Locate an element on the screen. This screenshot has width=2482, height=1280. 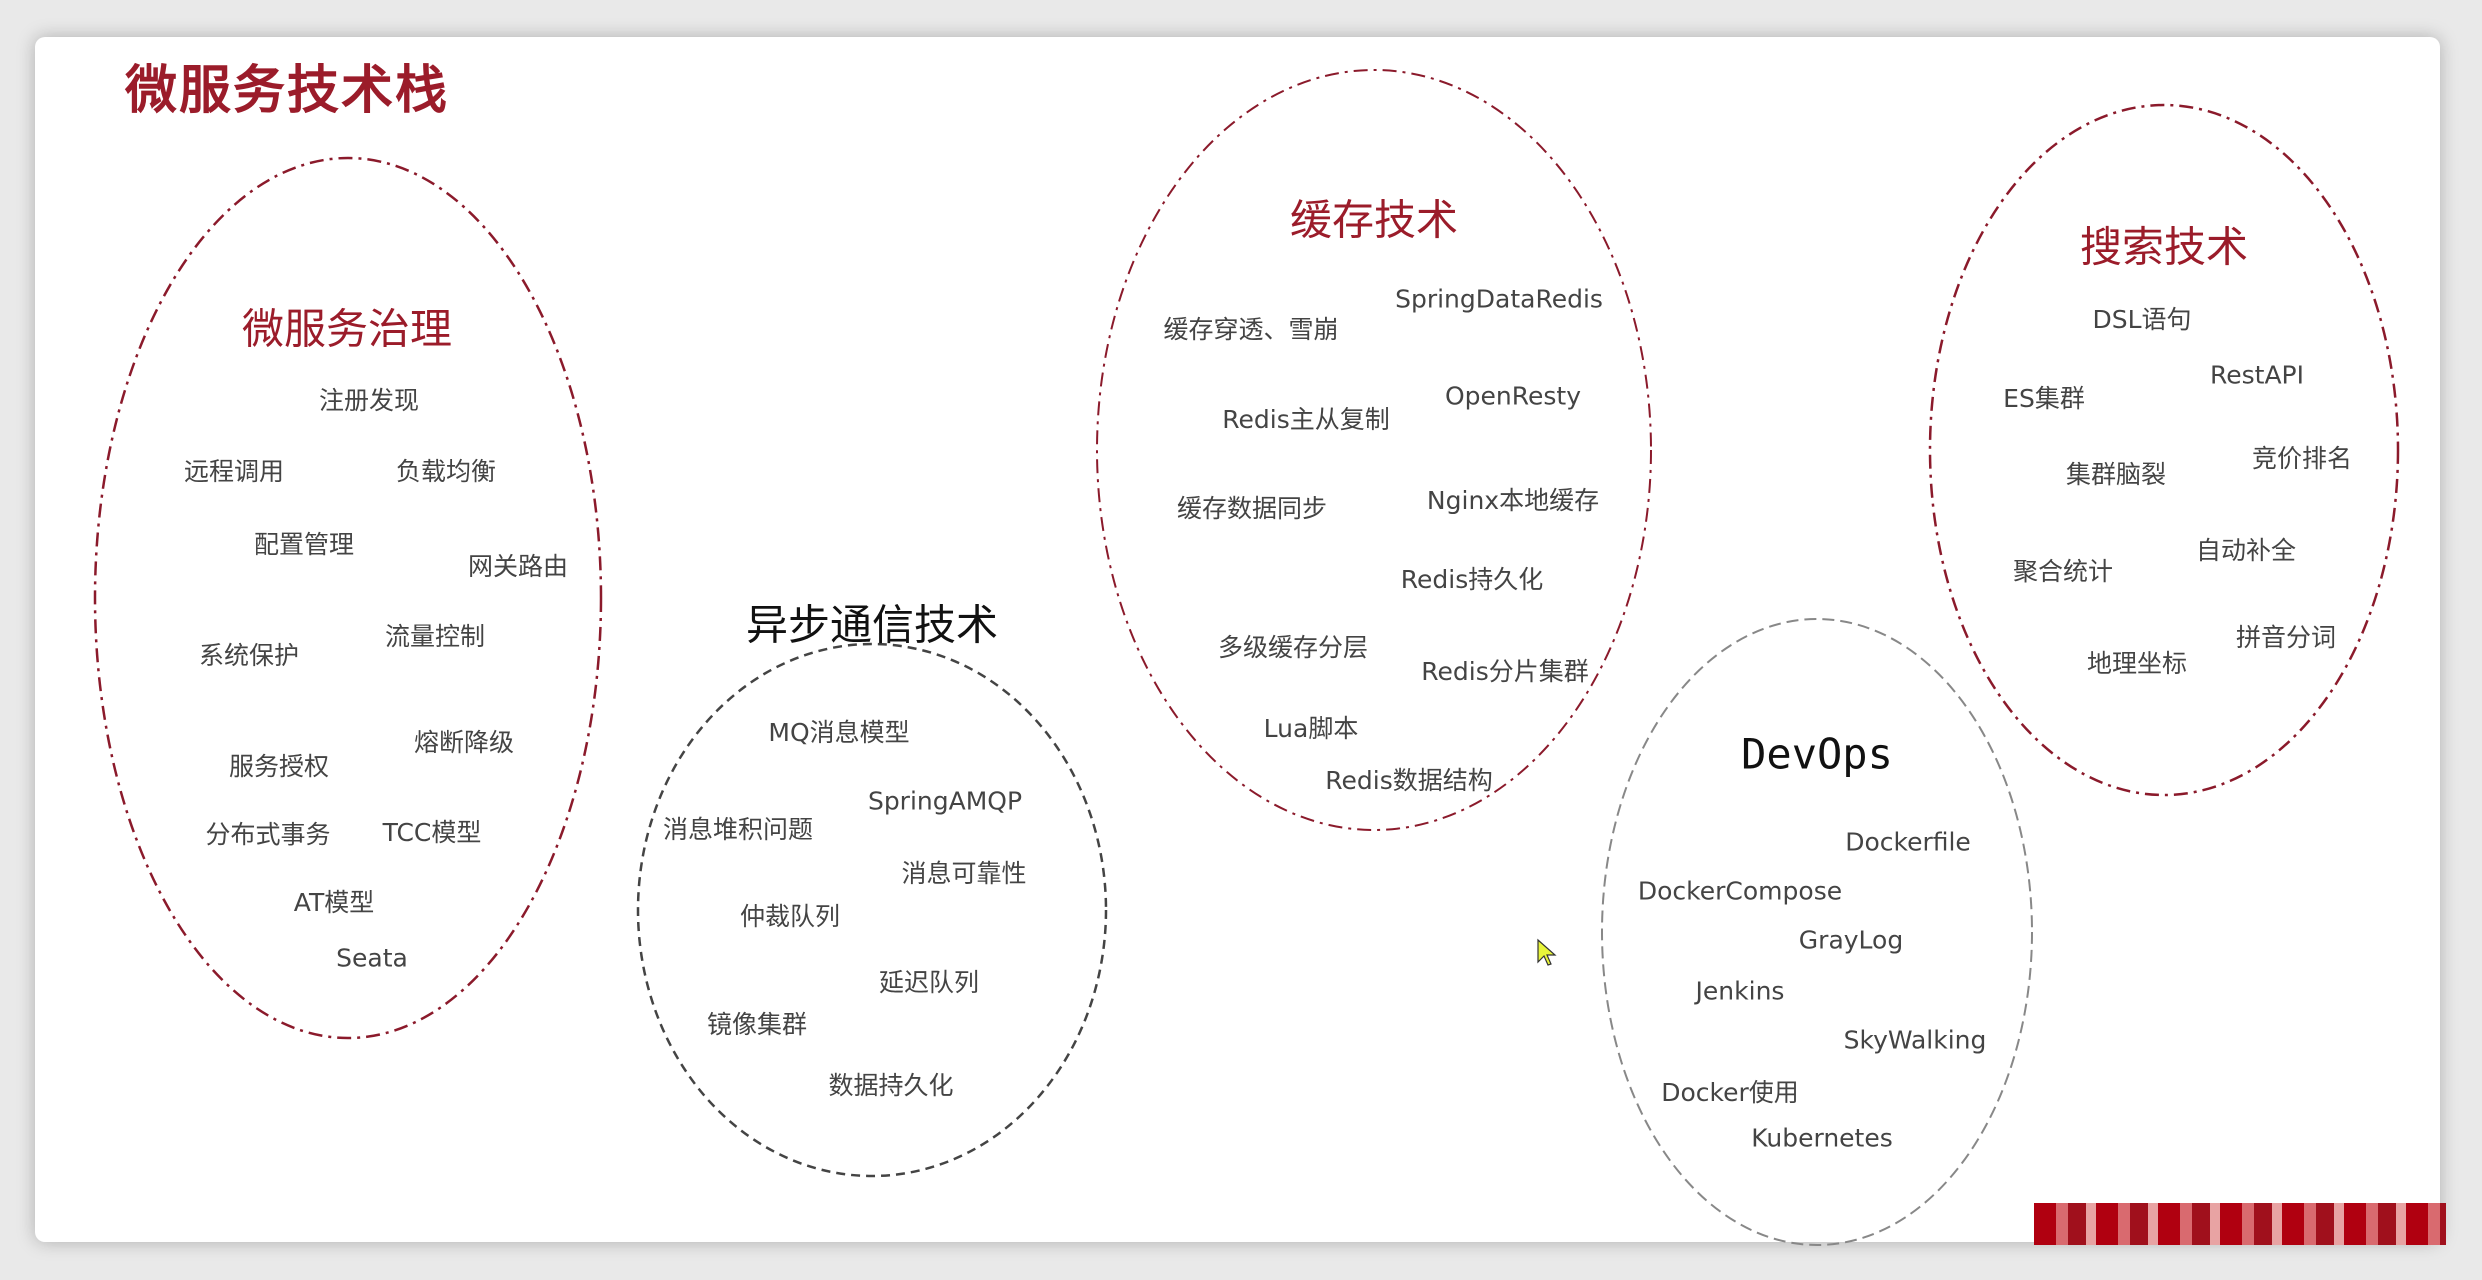
group-title-async-messaging: 异步通信技术 is located at coordinates (872, 625).